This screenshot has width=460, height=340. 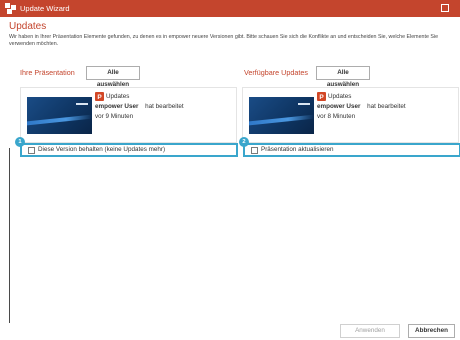 What do you see at coordinates (47, 72) in the screenshot?
I see `left-panel-label: Ihre Präsentation` at bounding box center [47, 72].